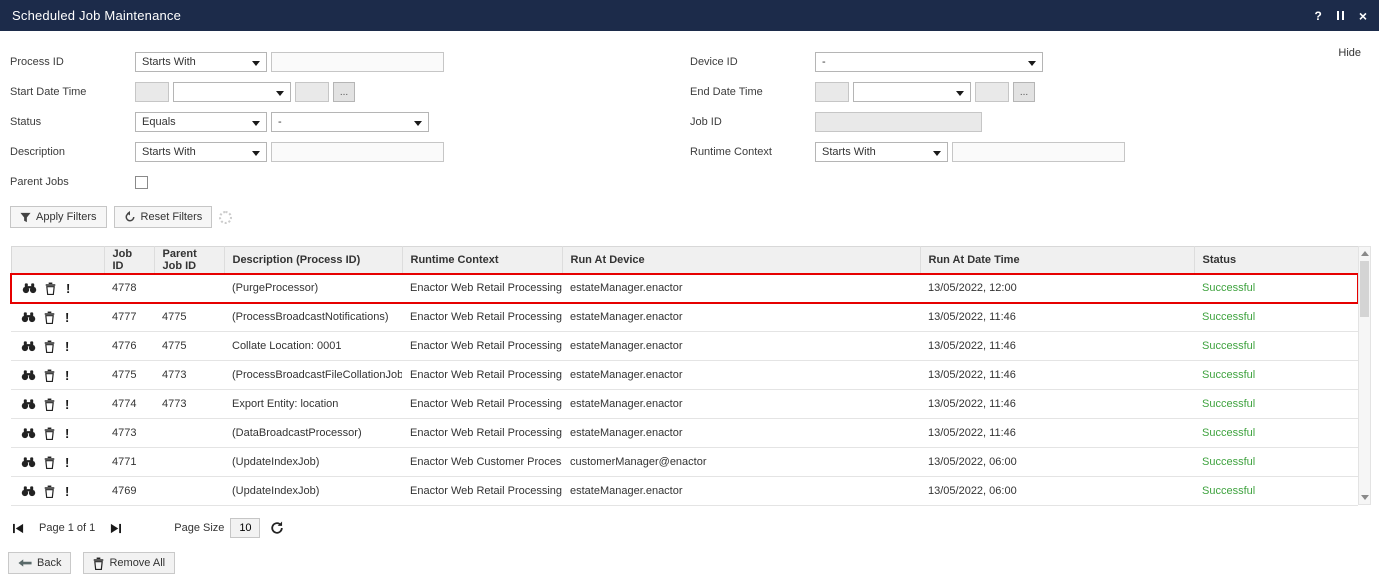  What do you see at coordinates (824, 62) in the screenshot?
I see `device-id-value: -` at bounding box center [824, 62].